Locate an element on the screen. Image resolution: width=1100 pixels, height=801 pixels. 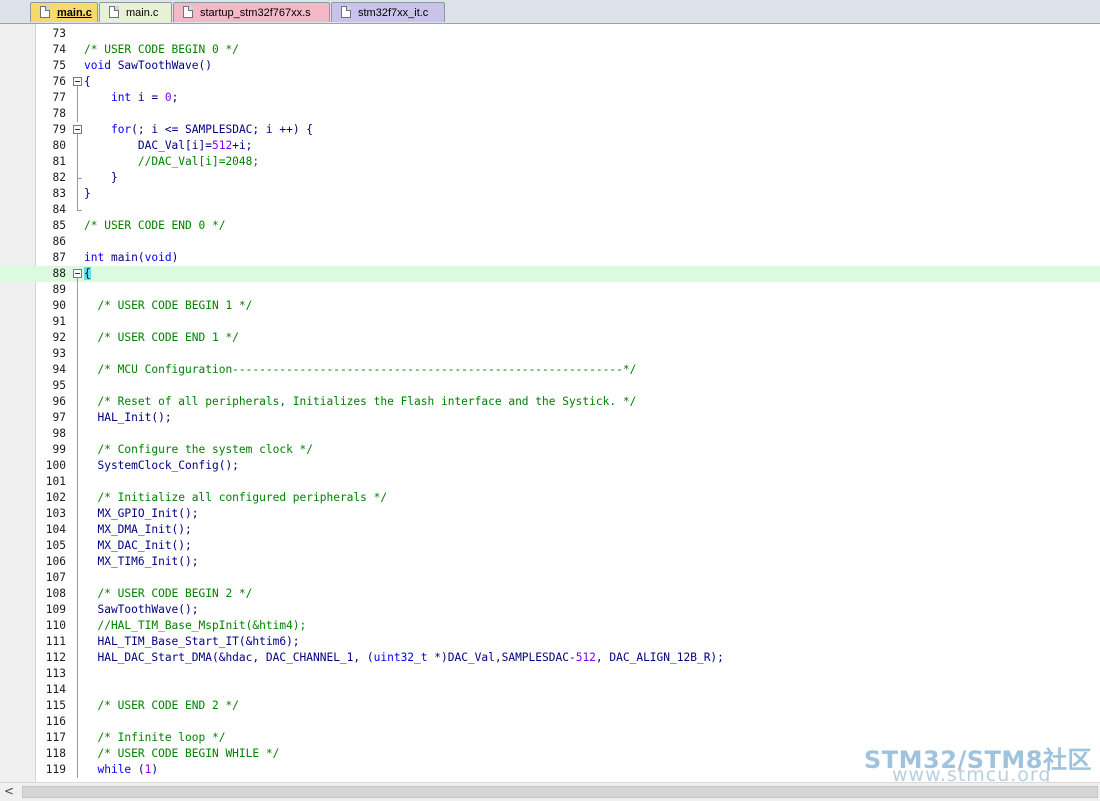
code-line: 73 is located at coordinates (550, 34).